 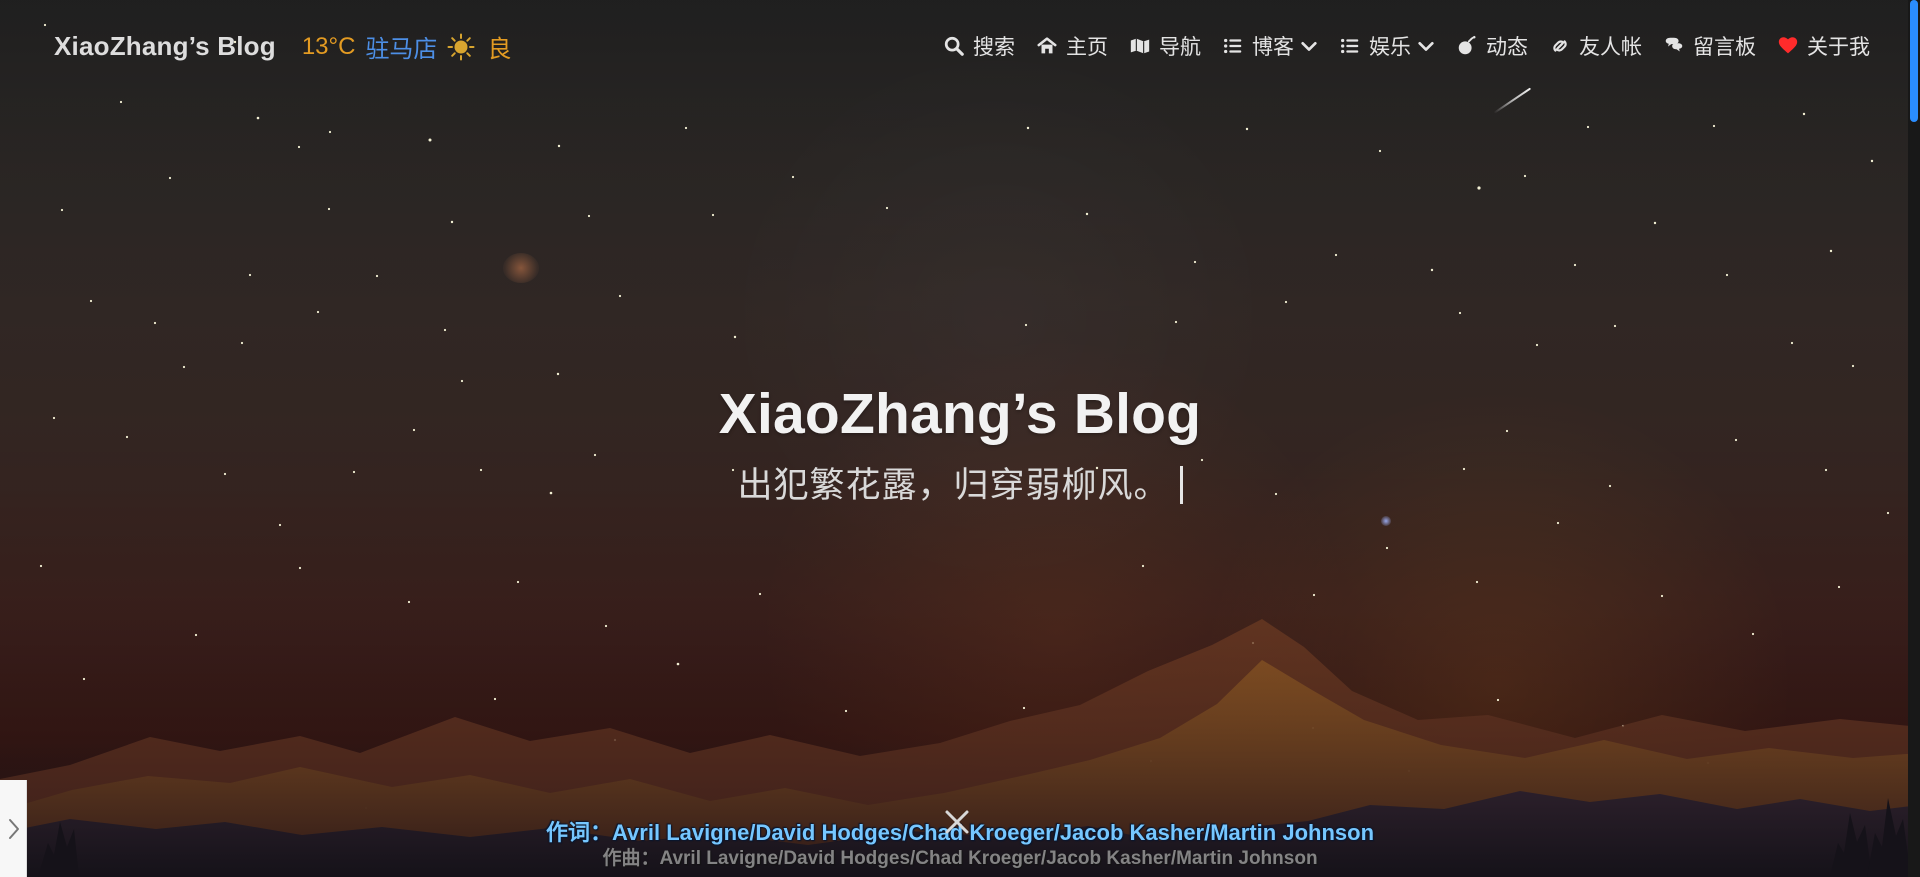 What do you see at coordinates (953, 485) in the screenshot?
I see `hero-subtitle: 出犯繁花露，归穿弱柳风。` at bounding box center [953, 485].